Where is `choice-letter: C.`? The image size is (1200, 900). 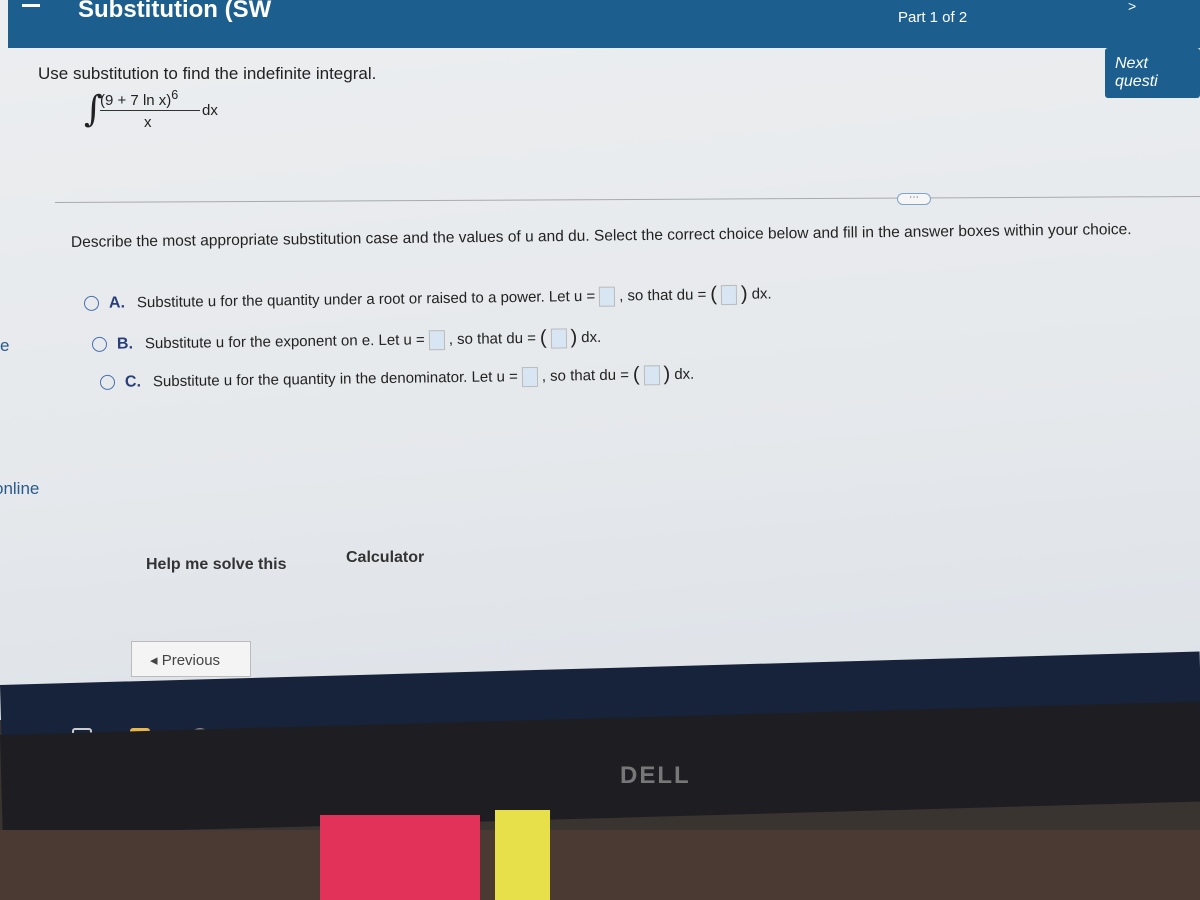 choice-letter: C. is located at coordinates (133, 381).